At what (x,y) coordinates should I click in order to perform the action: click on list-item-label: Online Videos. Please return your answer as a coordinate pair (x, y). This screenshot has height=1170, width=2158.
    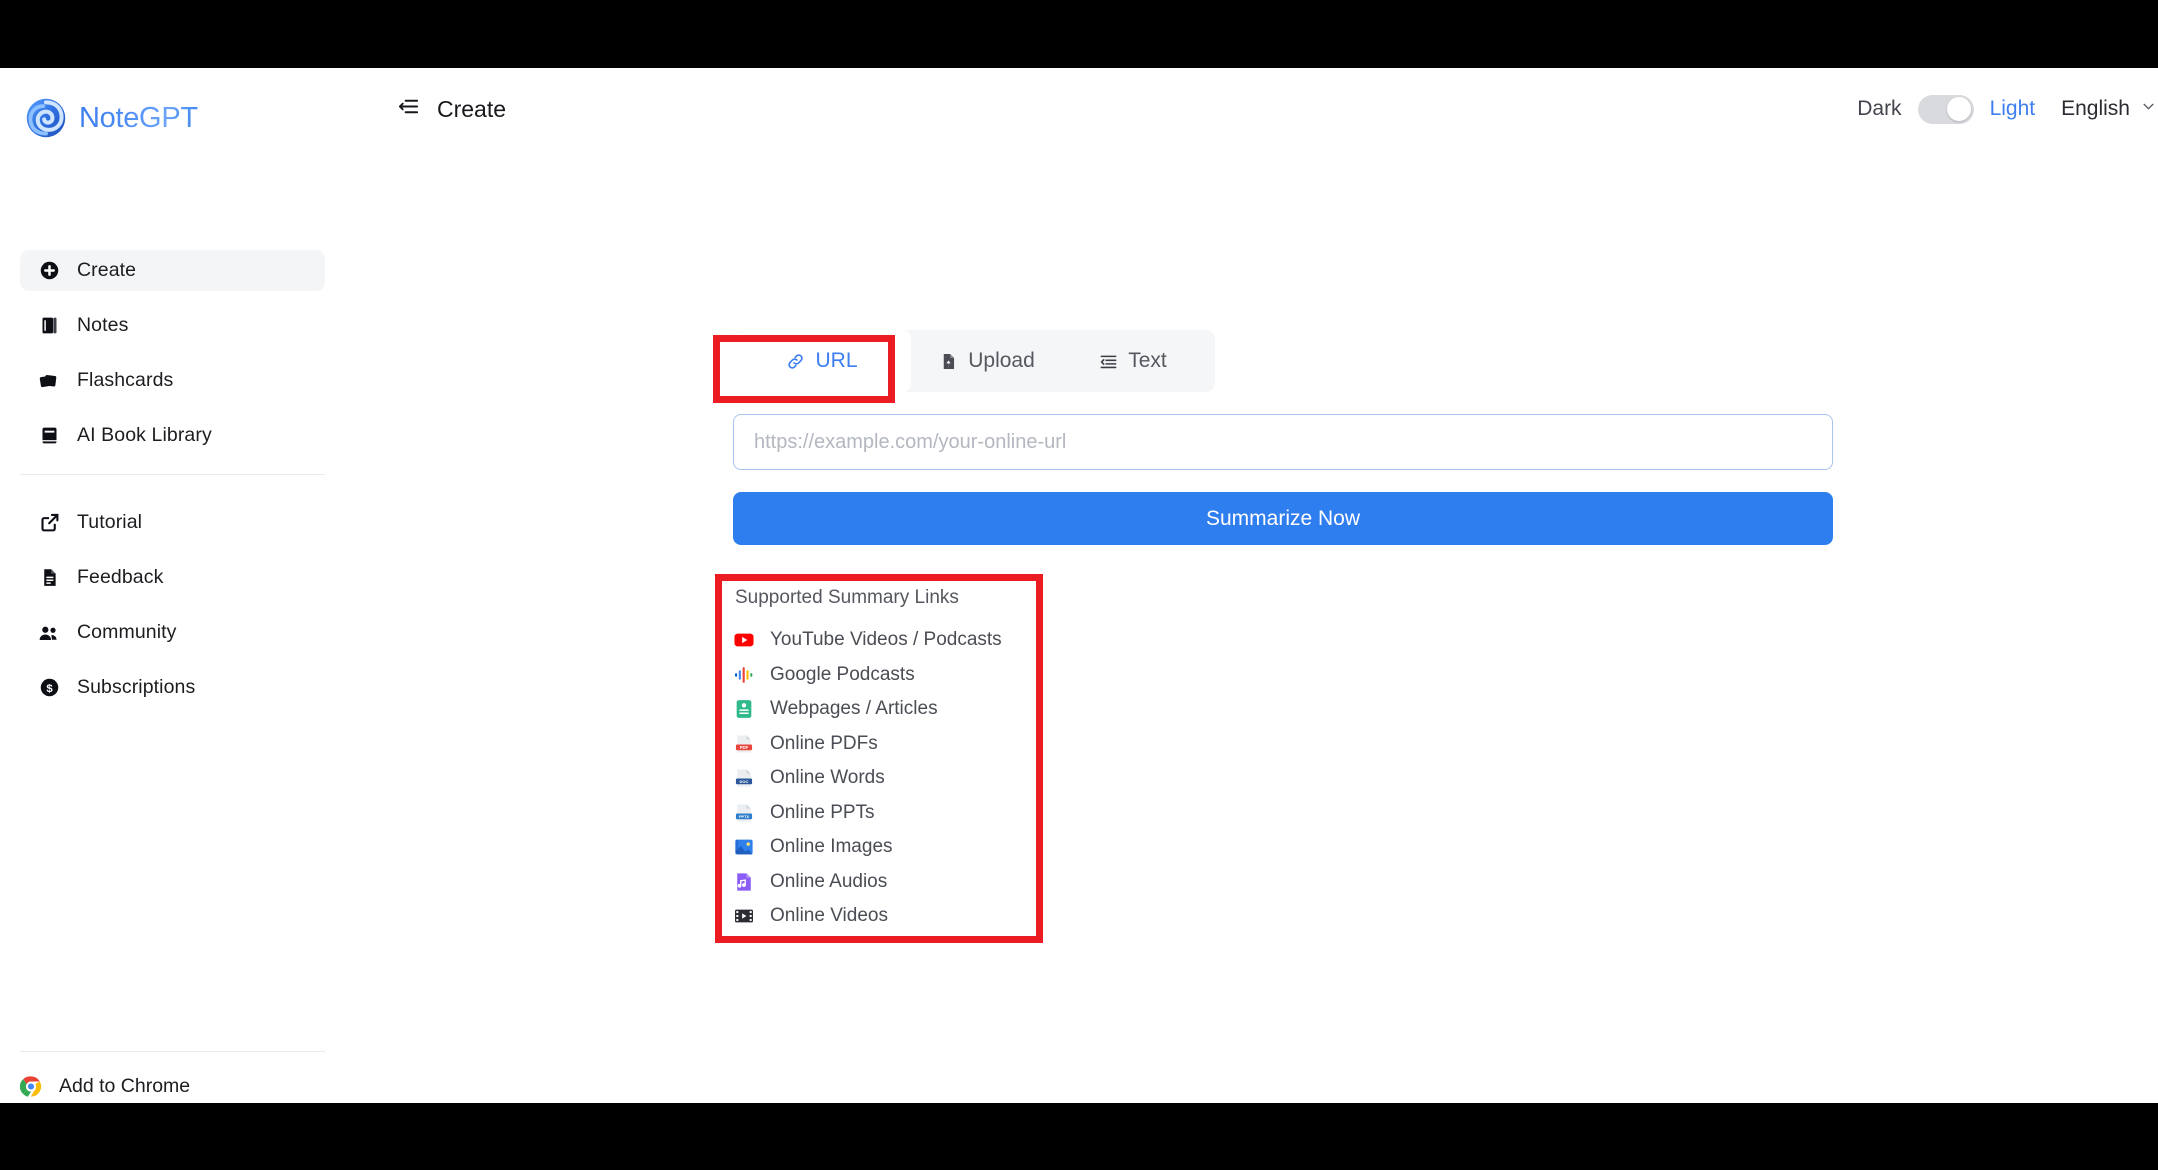
    Looking at the image, I should click on (829, 916).